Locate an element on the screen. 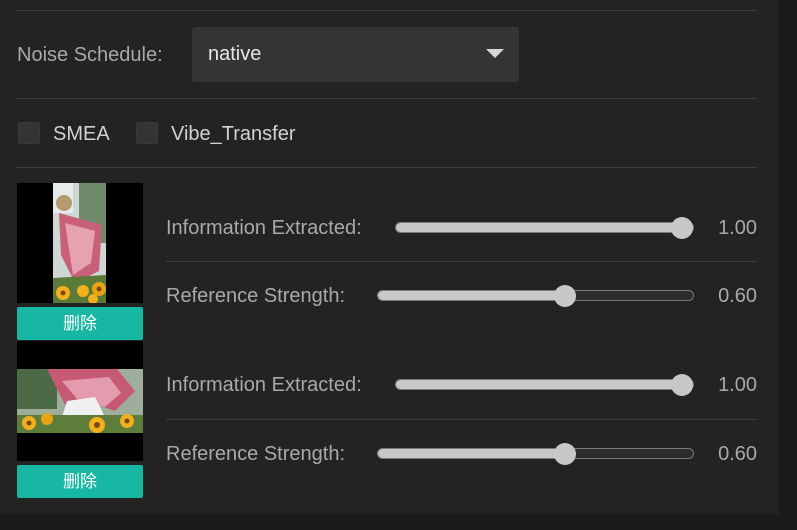 The width and height of the screenshot is (797, 530). scrollbar-gutter is located at coordinates (788, 265).